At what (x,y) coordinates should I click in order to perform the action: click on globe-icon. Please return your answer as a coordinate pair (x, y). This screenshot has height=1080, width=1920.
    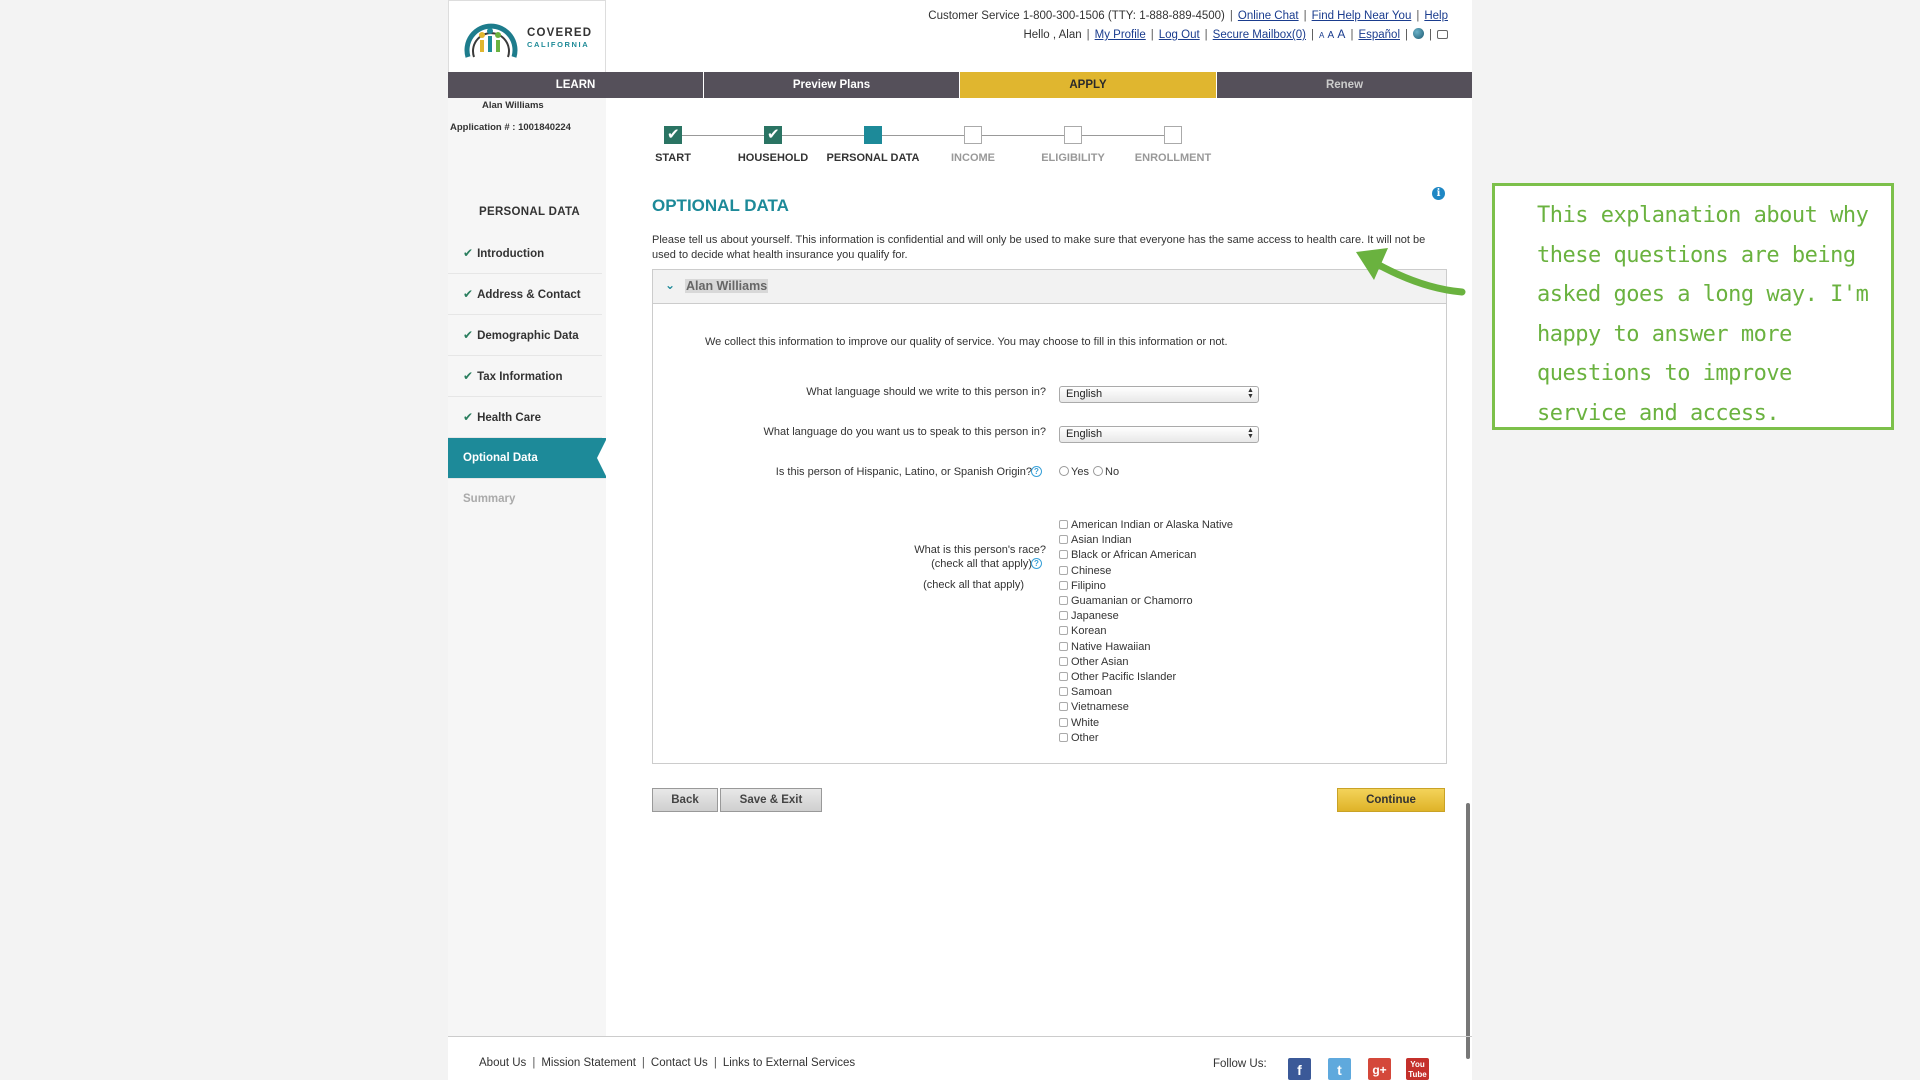
    Looking at the image, I should click on (1418, 33).